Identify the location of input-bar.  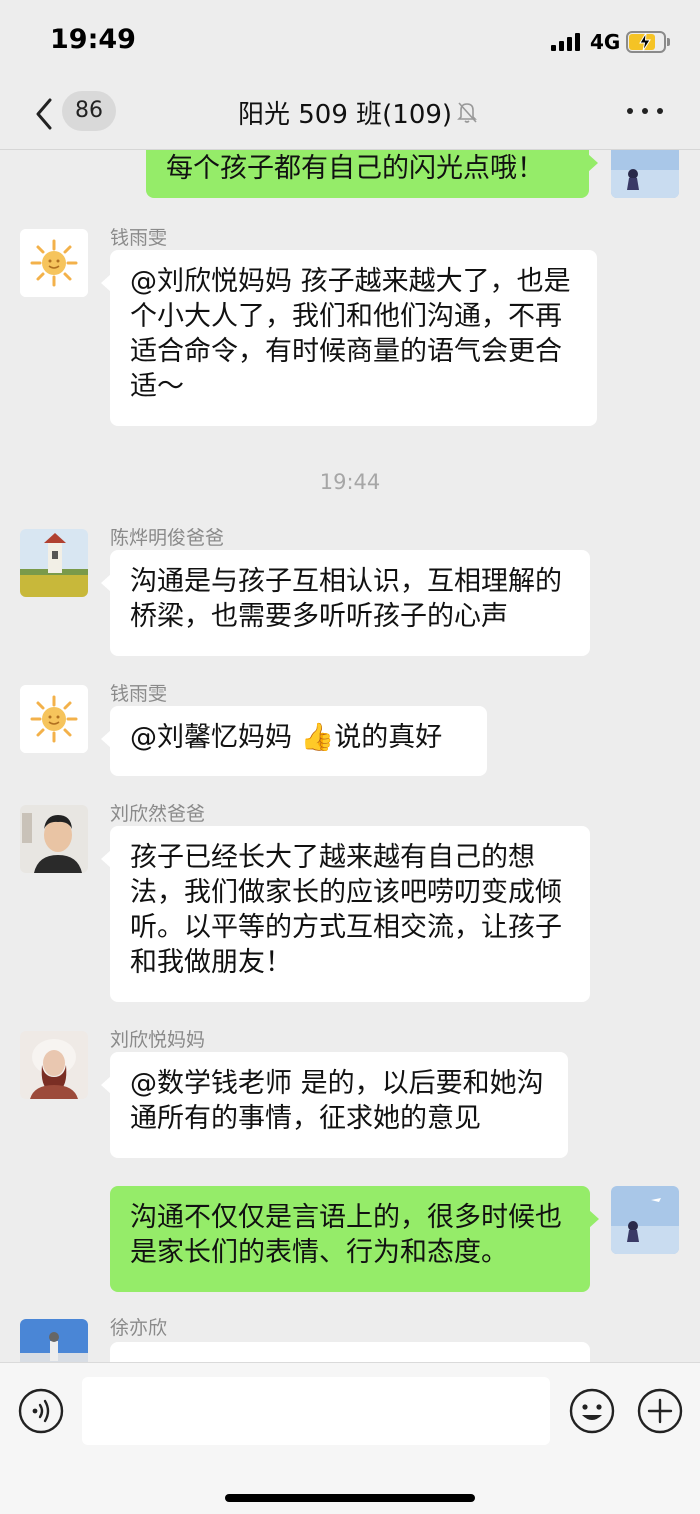
(350, 1438).